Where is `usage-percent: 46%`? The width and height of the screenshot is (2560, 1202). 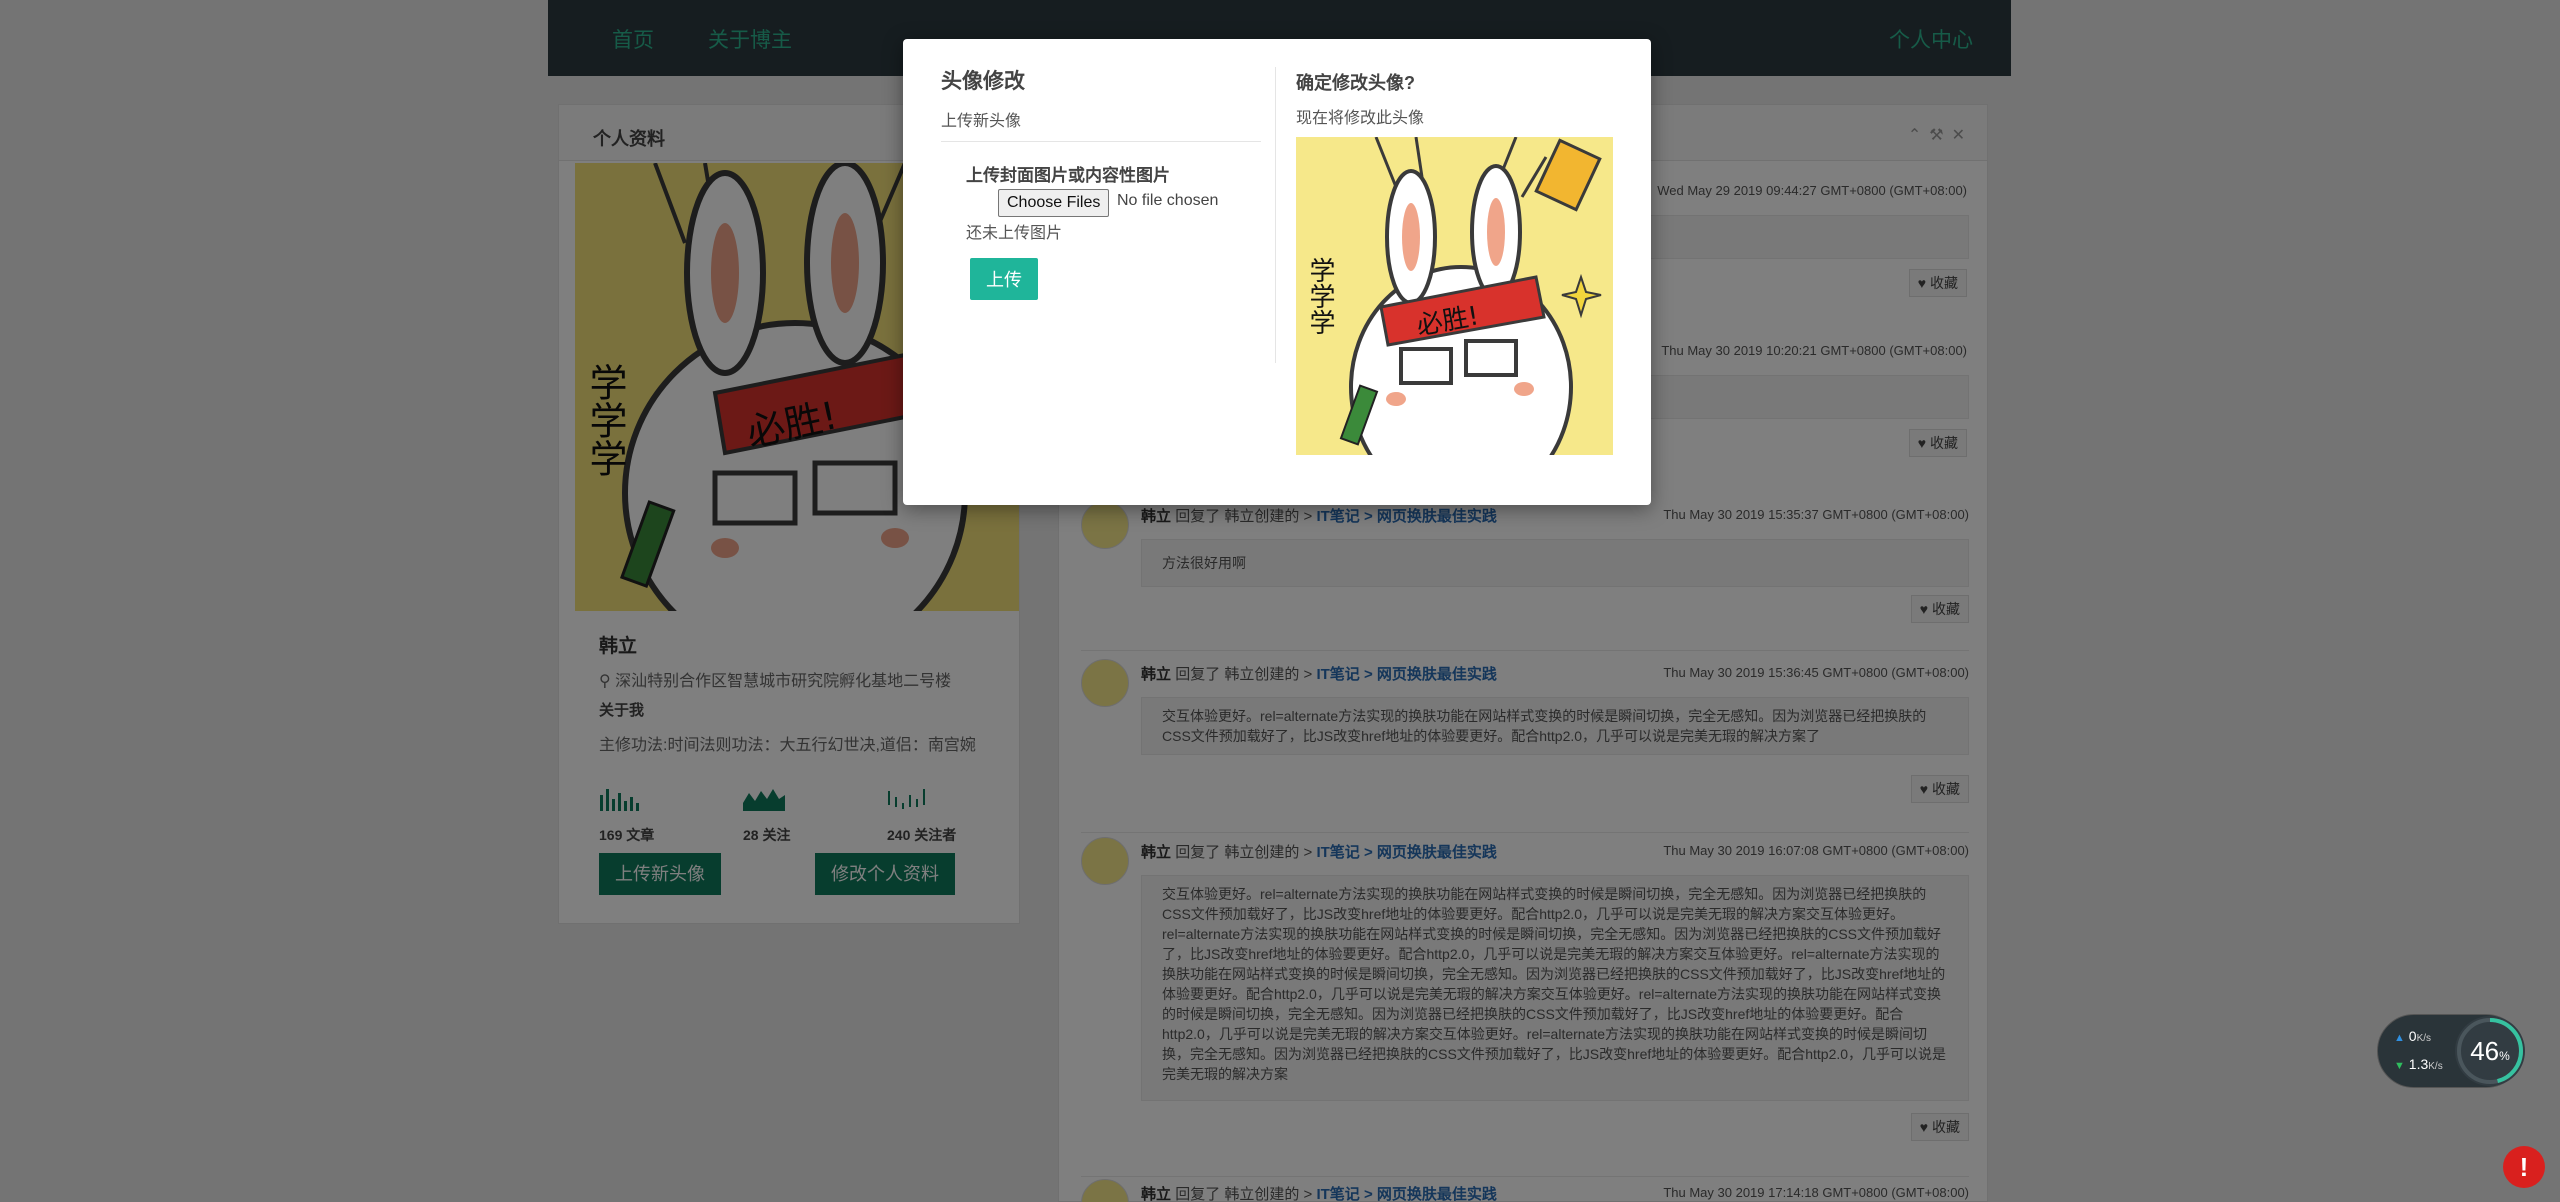 usage-percent: 46% is located at coordinates (2490, 1051).